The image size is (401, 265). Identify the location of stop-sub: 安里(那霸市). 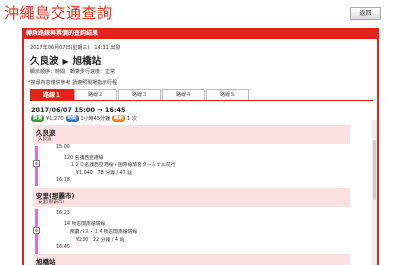
(51, 202).